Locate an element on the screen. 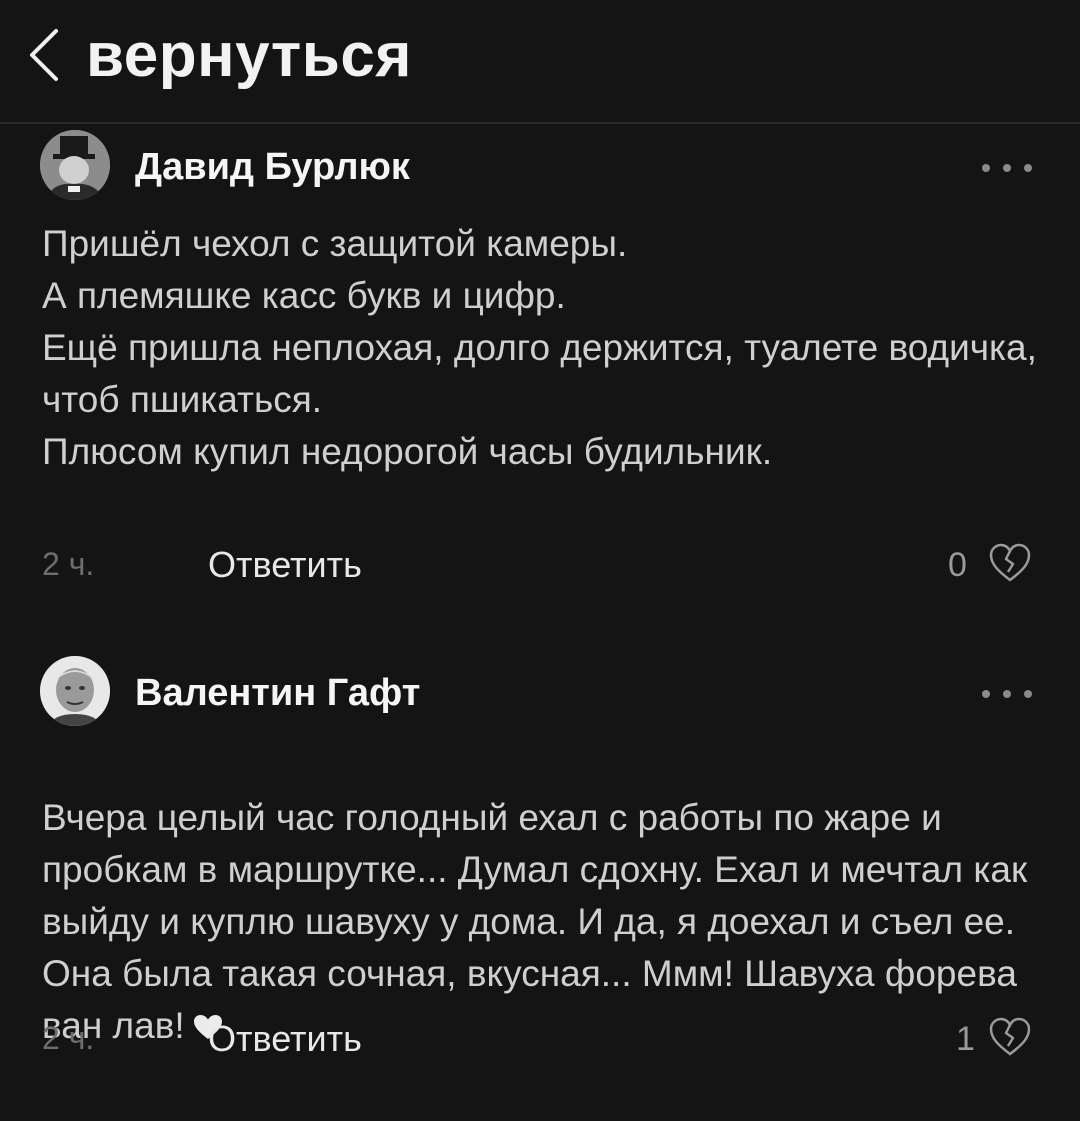  back-button: вернуться is located at coordinates (219, 55).